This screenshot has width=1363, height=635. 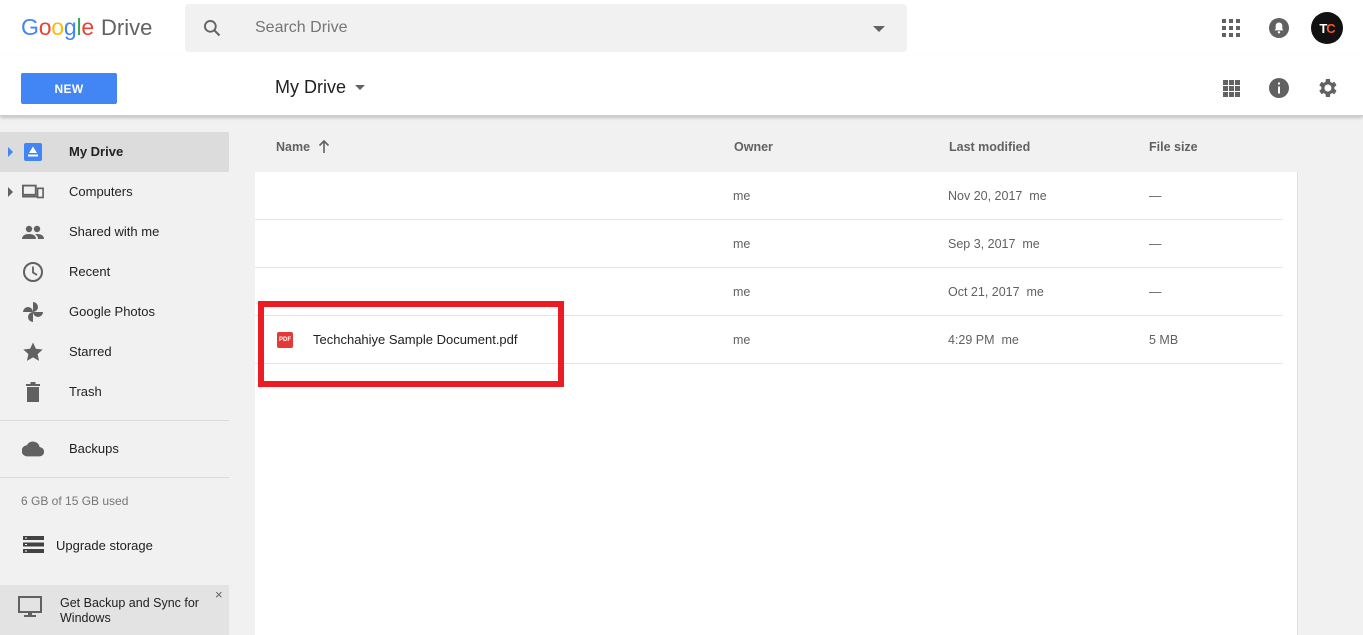 I want to click on column-header-label: Name, so click(x=293, y=147).